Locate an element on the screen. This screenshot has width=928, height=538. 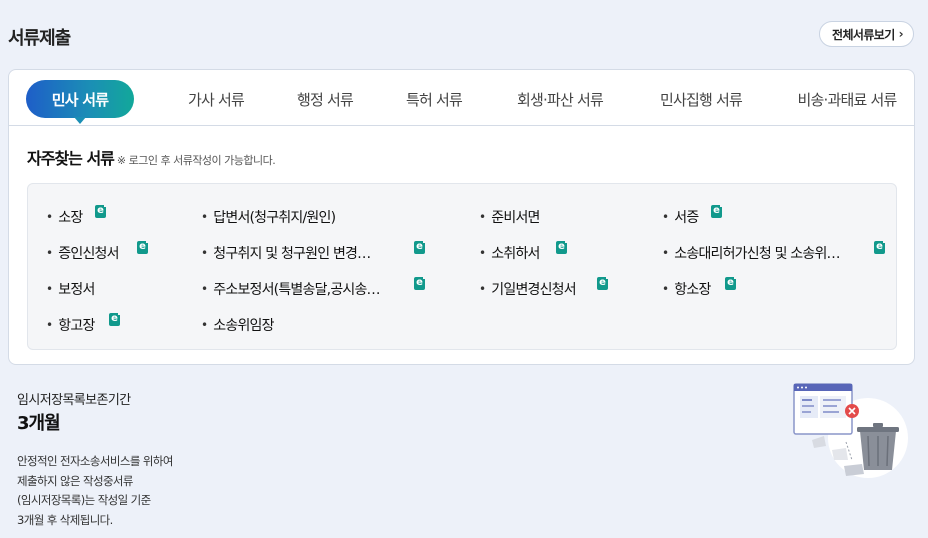
description-line: 안정적인 전자소송서비스를 위하여 is located at coordinates (95, 461).